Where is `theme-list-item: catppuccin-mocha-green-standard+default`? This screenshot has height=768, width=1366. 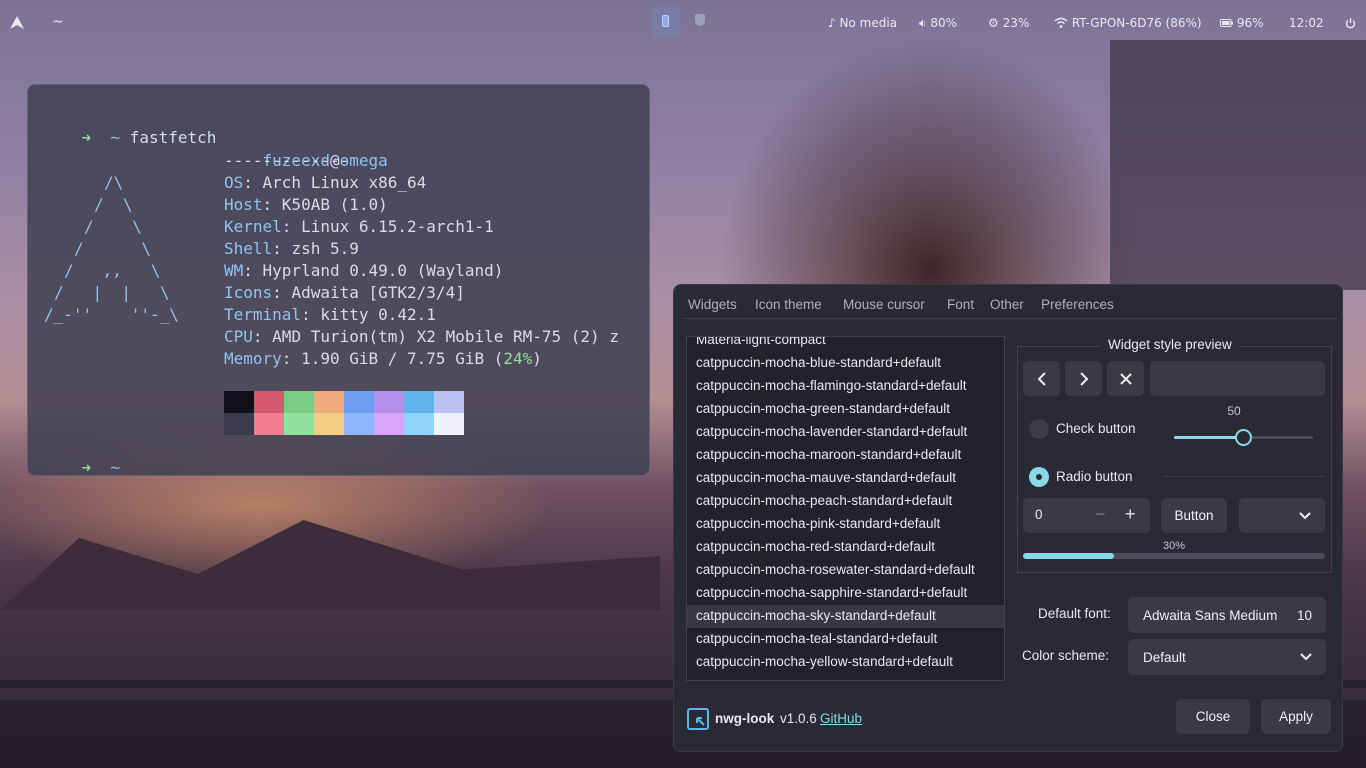 theme-list-item: catppuccin-mocha-green-standard+default is located at coordinates (845, 409).